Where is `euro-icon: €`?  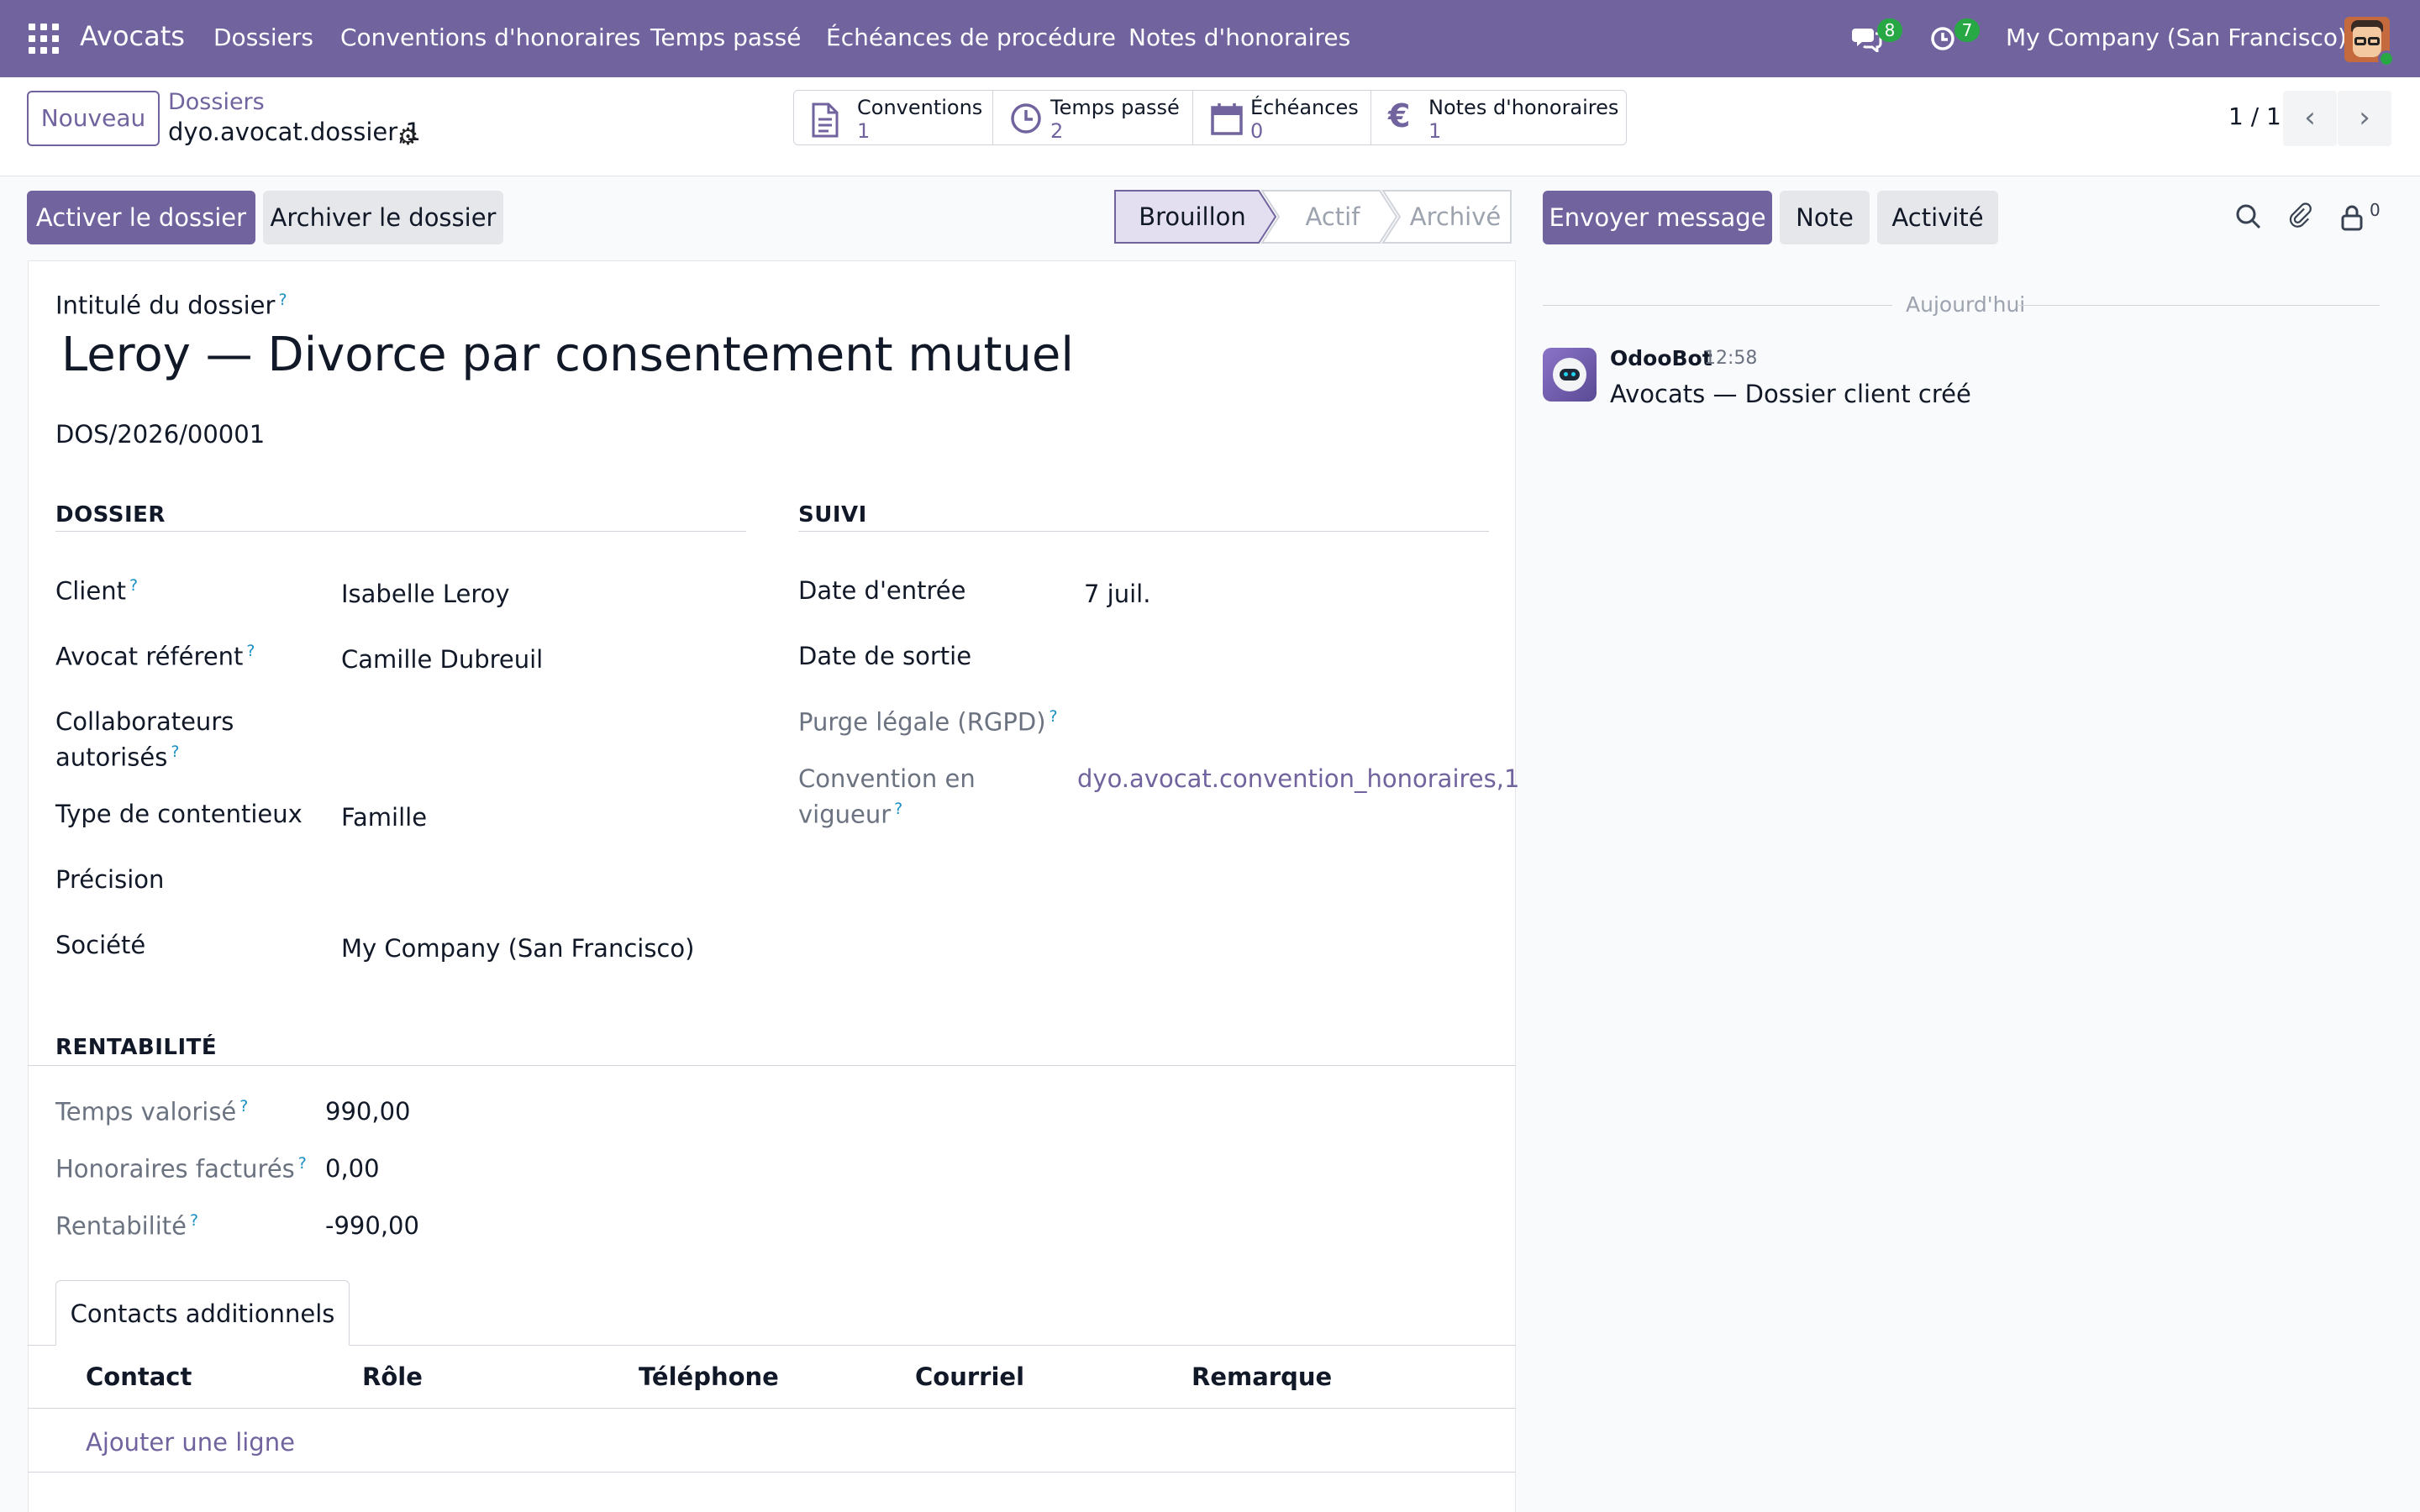 euro-icon: € is located at coordinates (1399, 115).